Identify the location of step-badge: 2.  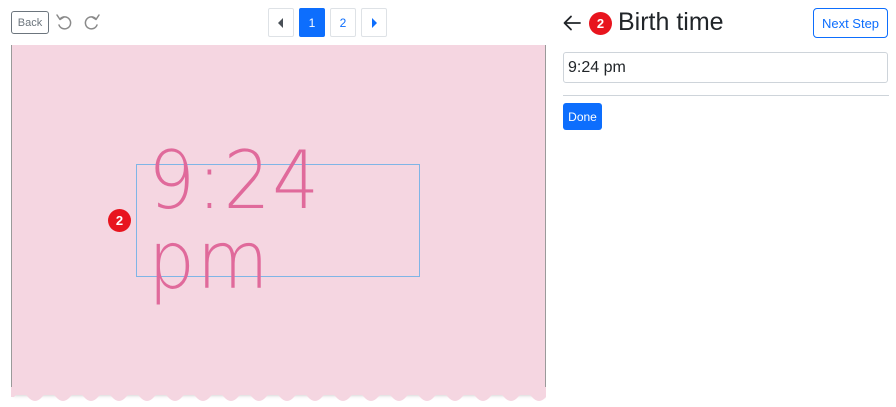
(600, 23).